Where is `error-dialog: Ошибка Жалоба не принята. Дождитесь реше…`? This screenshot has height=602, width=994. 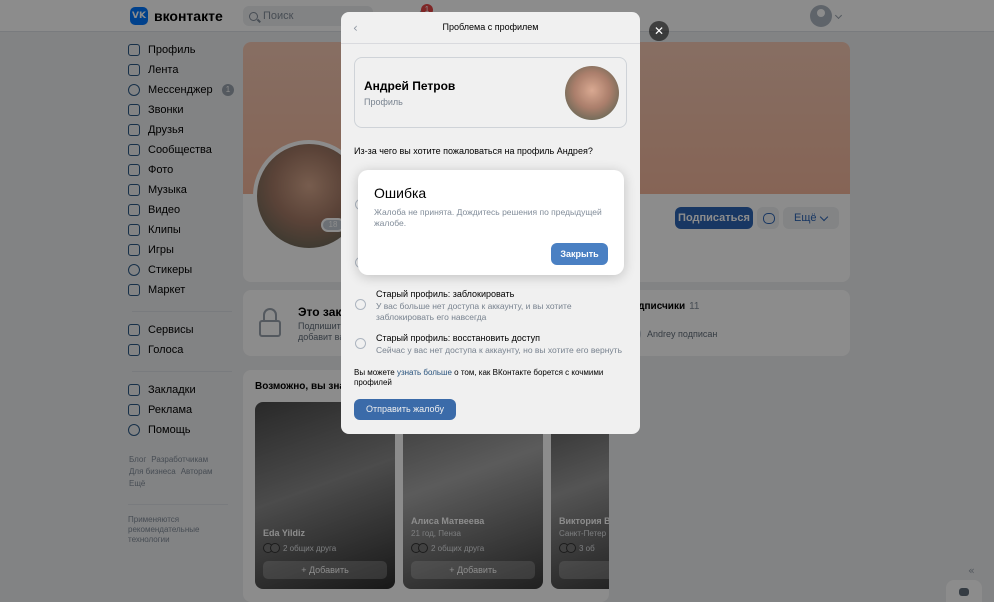
error-dialog: Ошибка Жалоба не принята. Дождитесь реше… is located at coordinates (491, 222).